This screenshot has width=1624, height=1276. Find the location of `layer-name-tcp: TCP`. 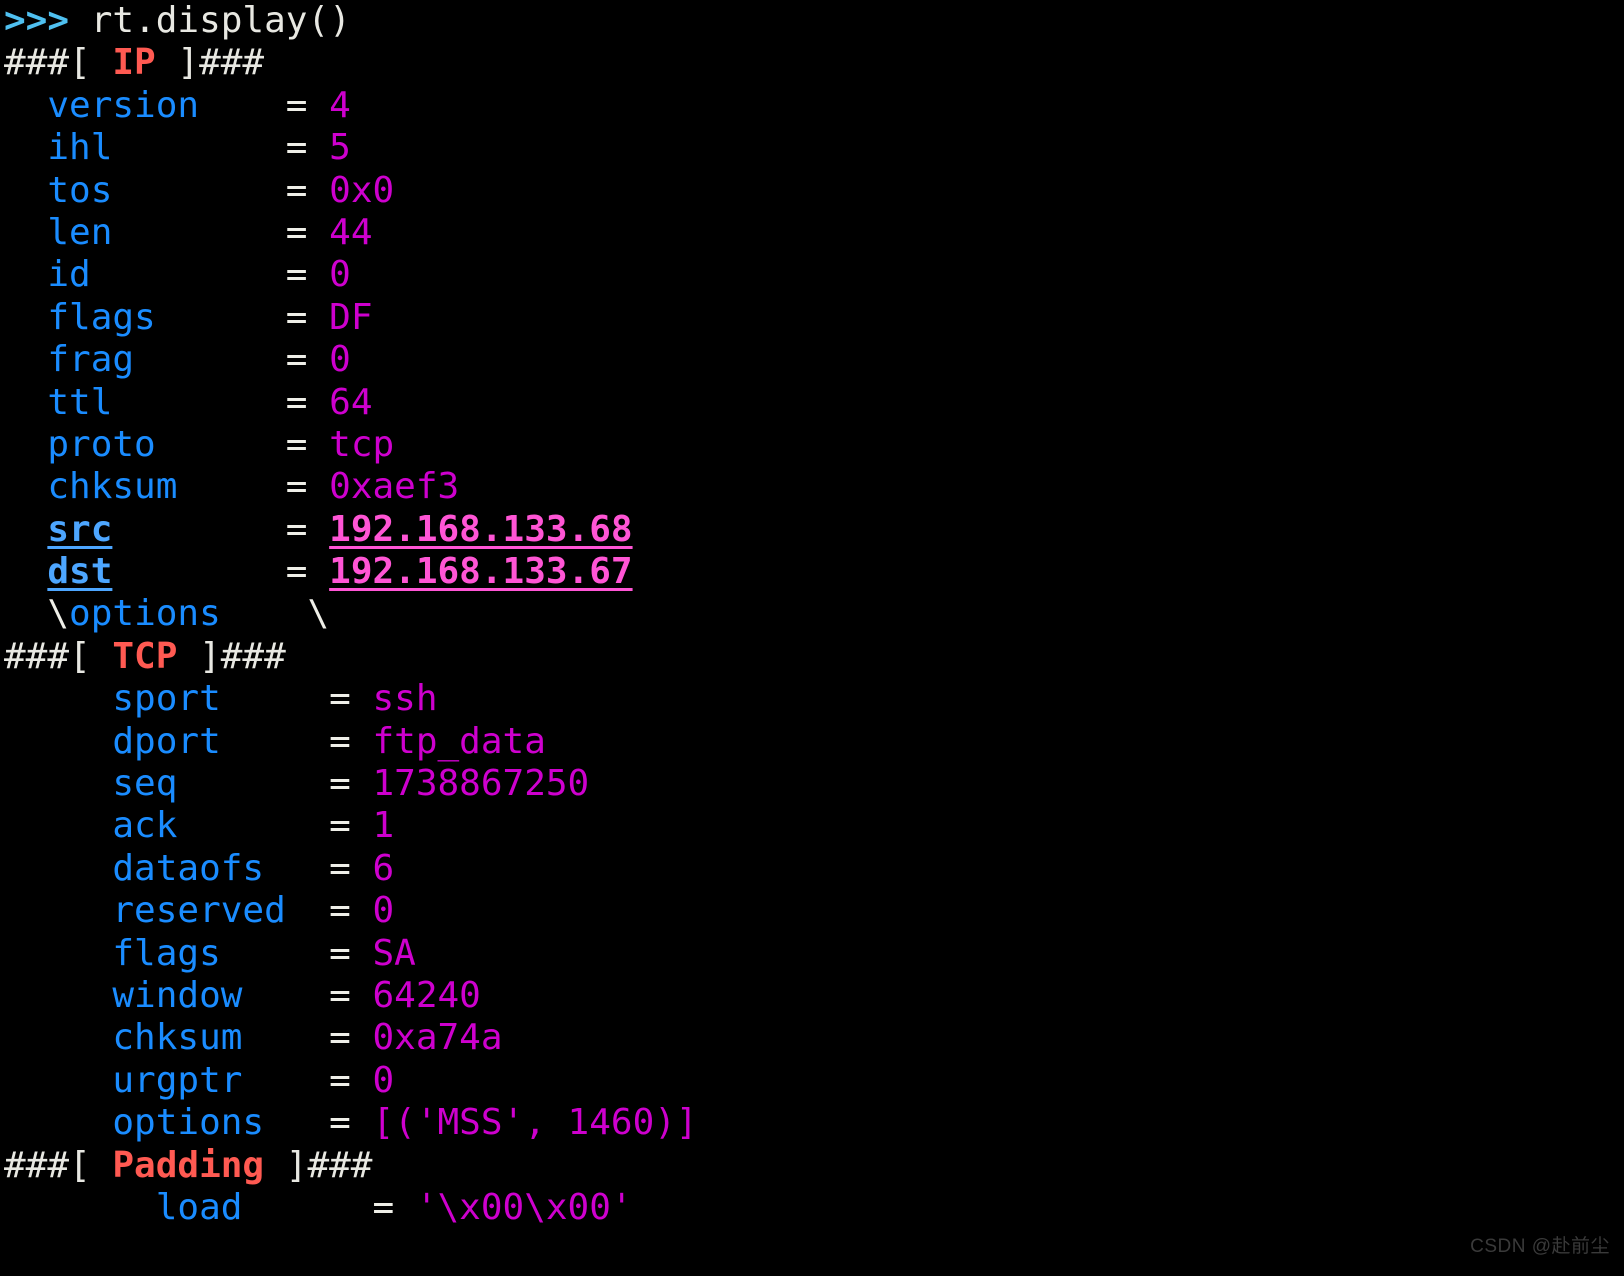

layer-name-tcp: TCP is located at coordinates (145, 656).